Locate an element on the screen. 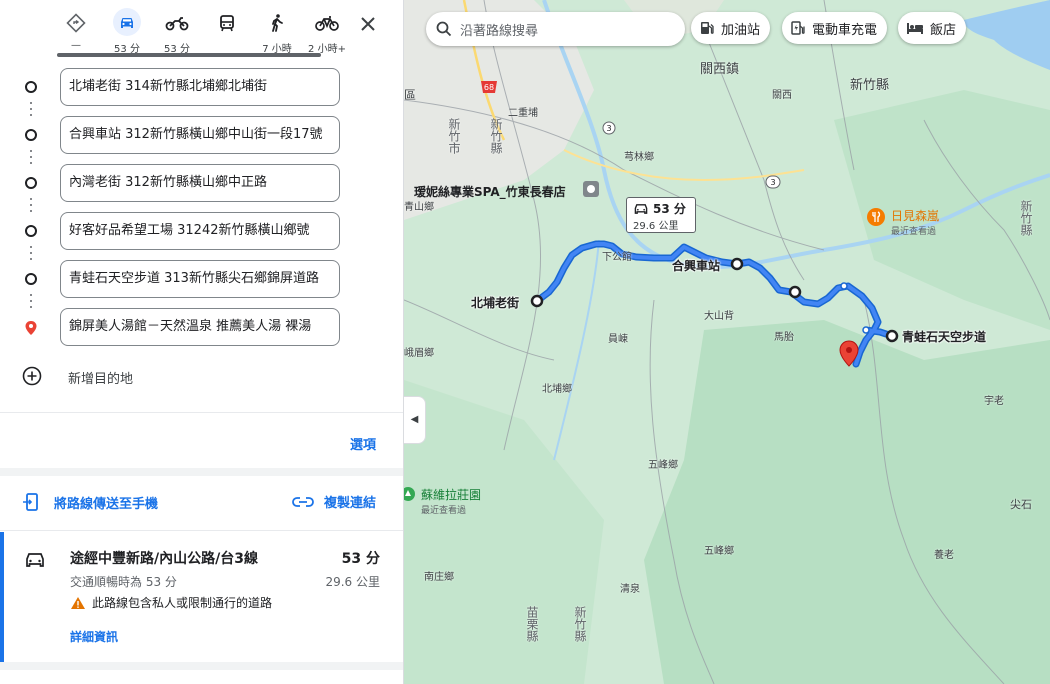 The image size is (1050, 684). map-label-xinzhu-town: 新竹縣 is located at coordinates (870, 85).